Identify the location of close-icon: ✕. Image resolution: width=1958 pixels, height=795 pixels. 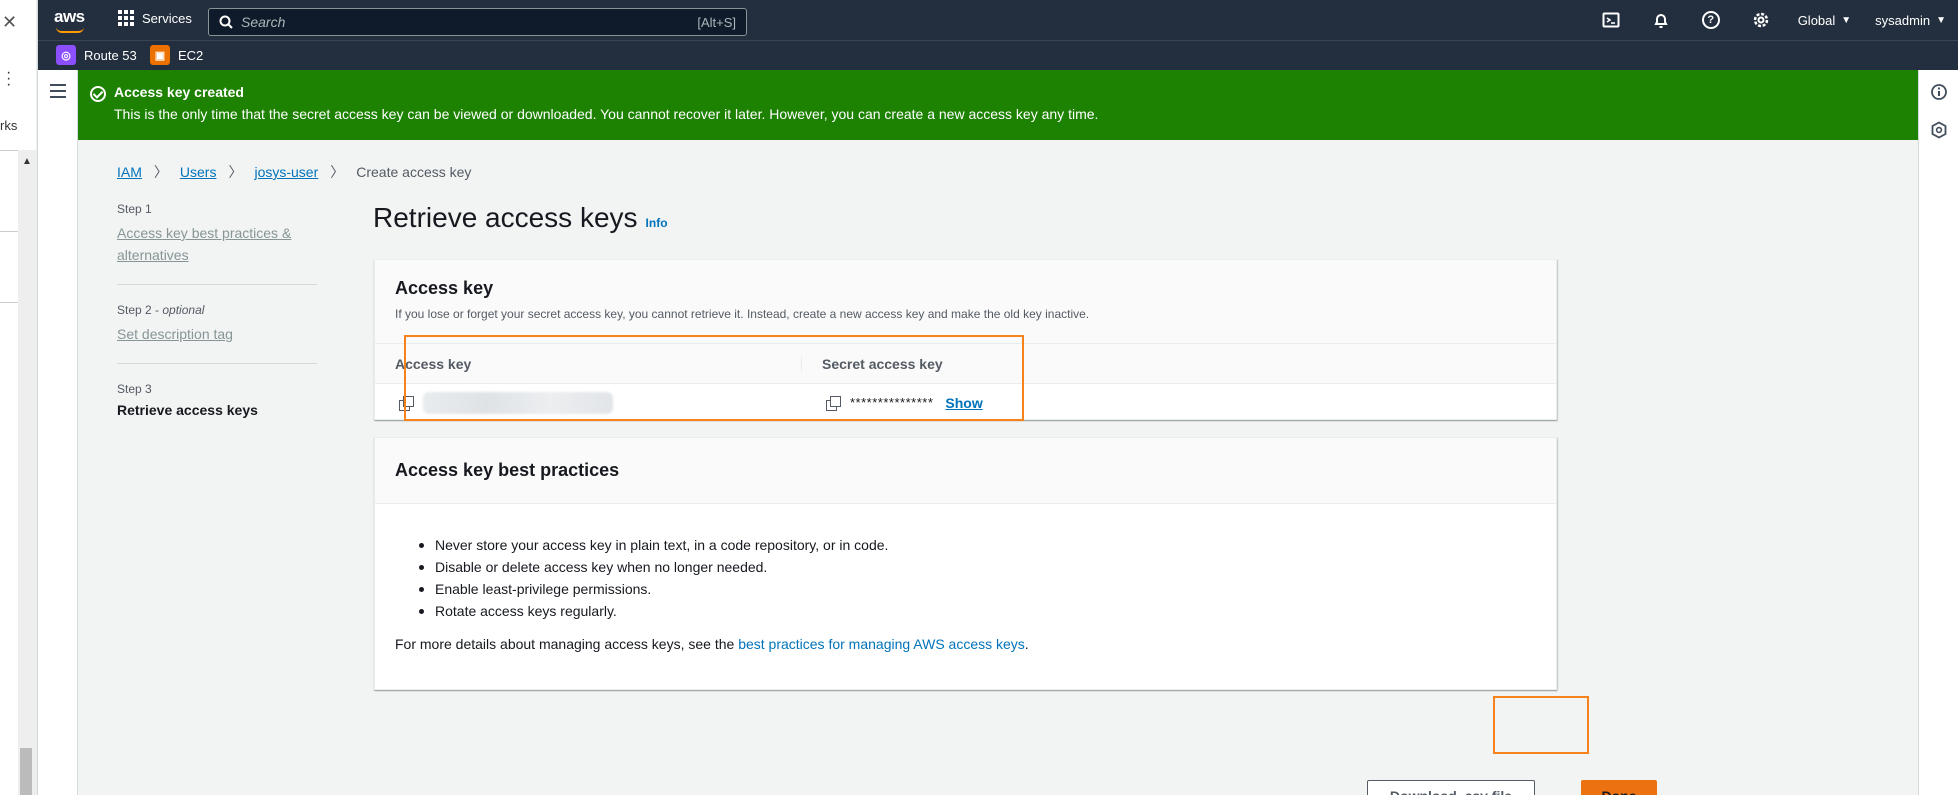
(9, 22).